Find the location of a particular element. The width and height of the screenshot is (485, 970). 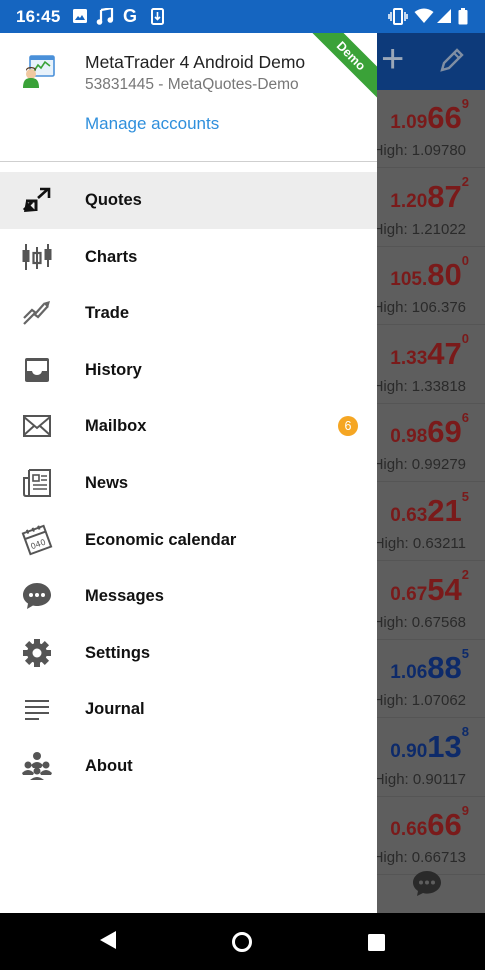

price-prefix: 0.98 is located at coordinates (409, 437).